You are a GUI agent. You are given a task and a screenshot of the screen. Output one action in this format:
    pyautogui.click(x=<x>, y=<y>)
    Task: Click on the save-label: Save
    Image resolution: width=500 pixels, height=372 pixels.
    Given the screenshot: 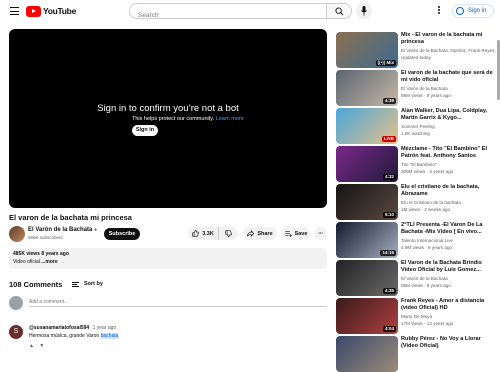 What is the action you would take?
    pyautogui.click(x=301, y=233)
    